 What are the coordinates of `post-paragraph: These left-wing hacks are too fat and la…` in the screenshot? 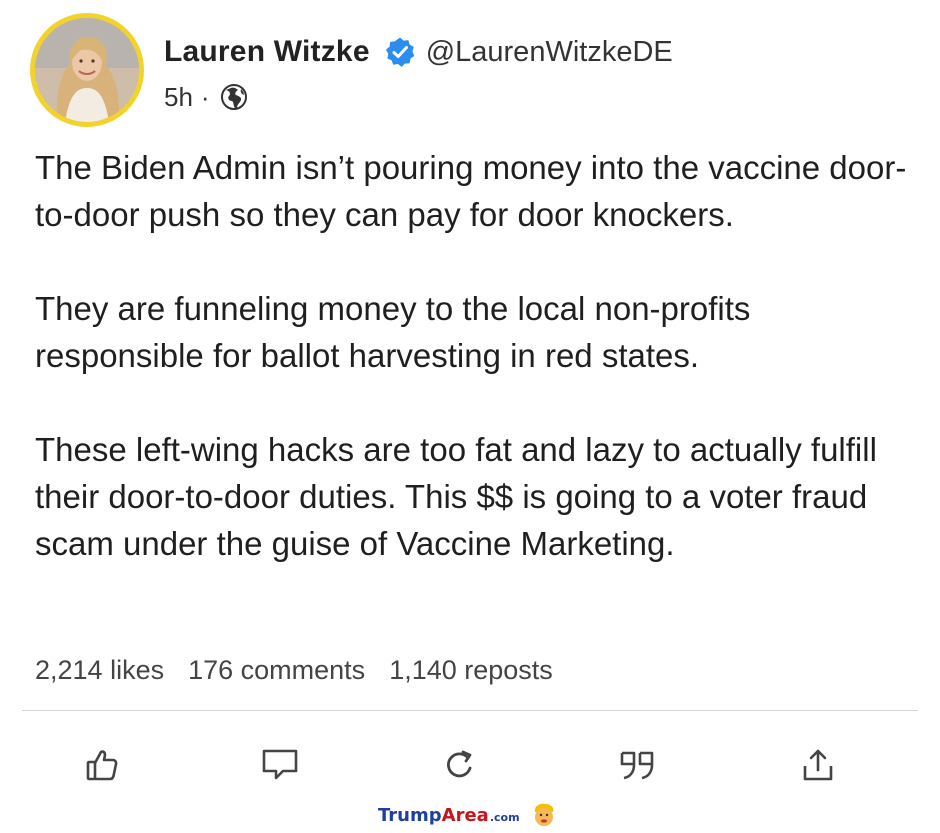 It's located at (456, 496).